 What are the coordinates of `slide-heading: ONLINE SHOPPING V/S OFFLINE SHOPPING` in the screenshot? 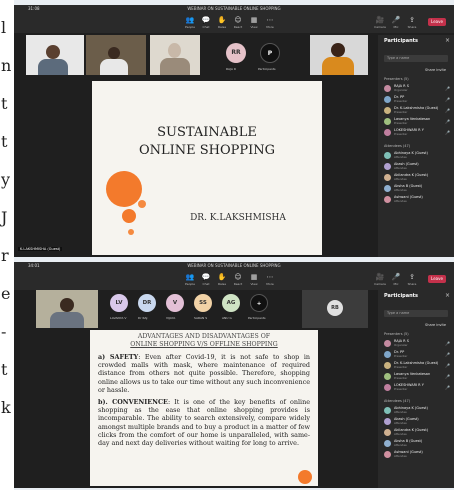 It's located at (204, 344).